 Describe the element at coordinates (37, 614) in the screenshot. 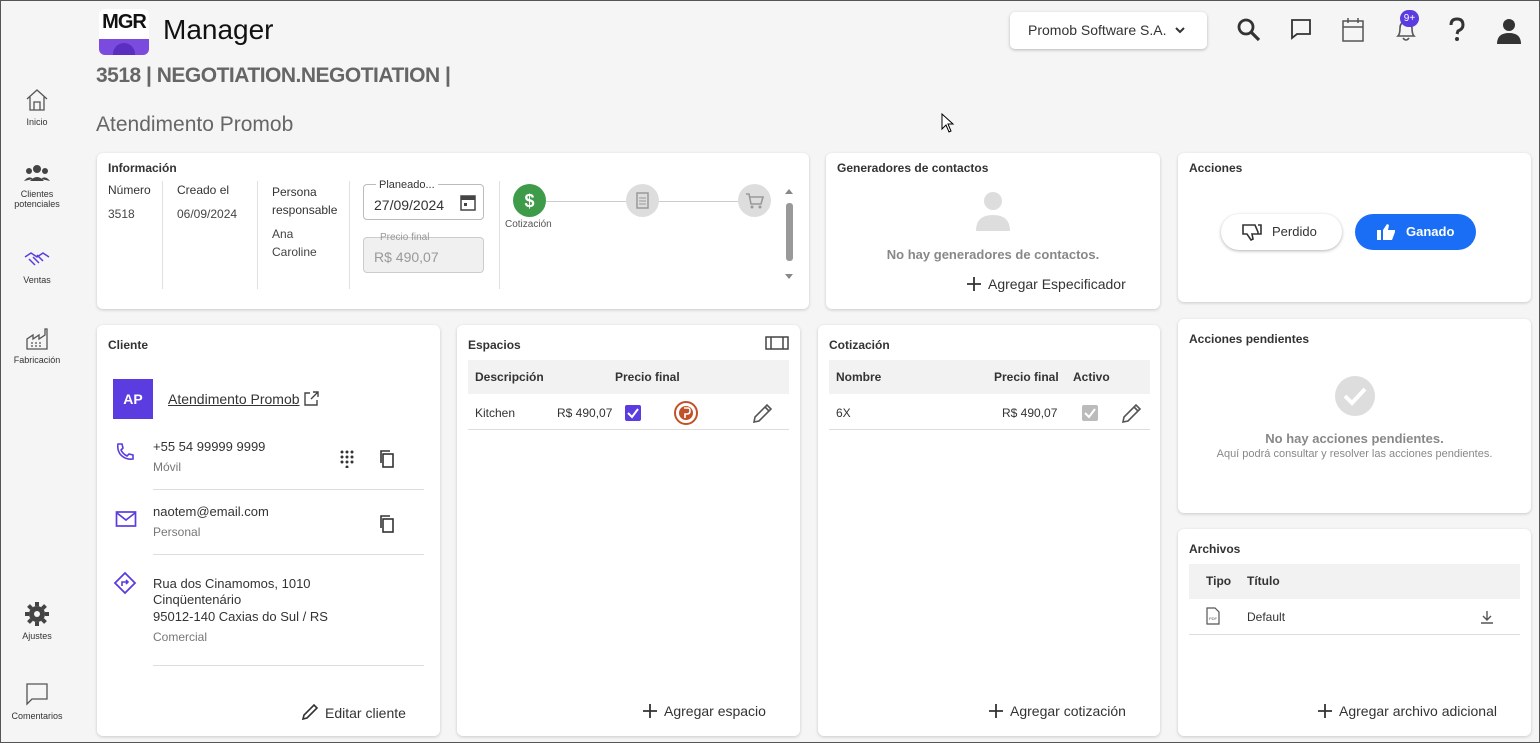

I see `gear-icon` at that location.